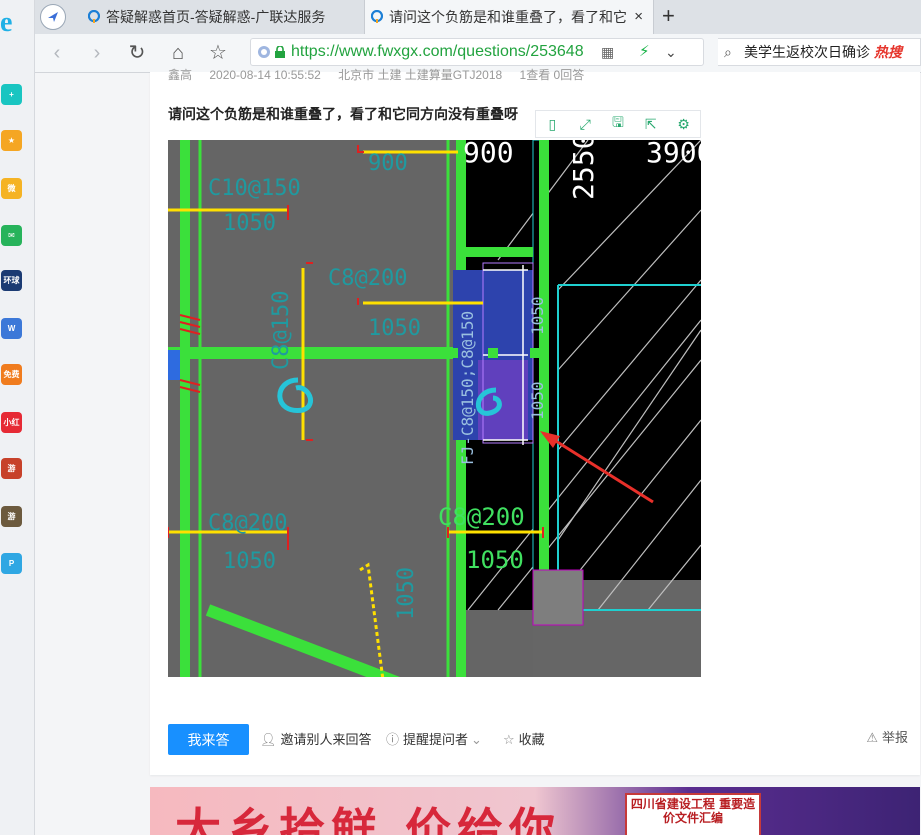 The width and height of the screenshot is (921, 835). Describe the element at coordinates (280, 52) in the screenshot. I see `lock-icon` at that location.